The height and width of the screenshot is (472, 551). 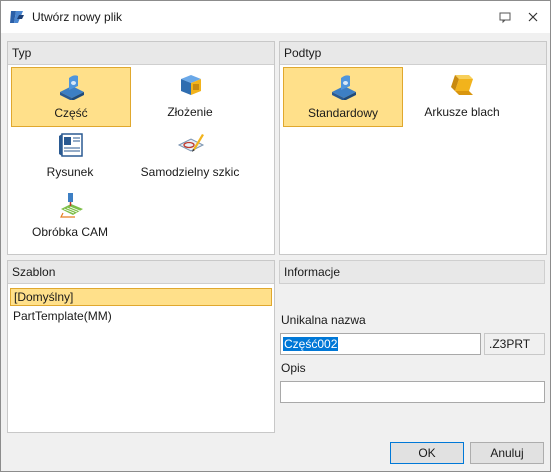 I want to click on cancel-button: Anuluj, so click(x=507, y=453).